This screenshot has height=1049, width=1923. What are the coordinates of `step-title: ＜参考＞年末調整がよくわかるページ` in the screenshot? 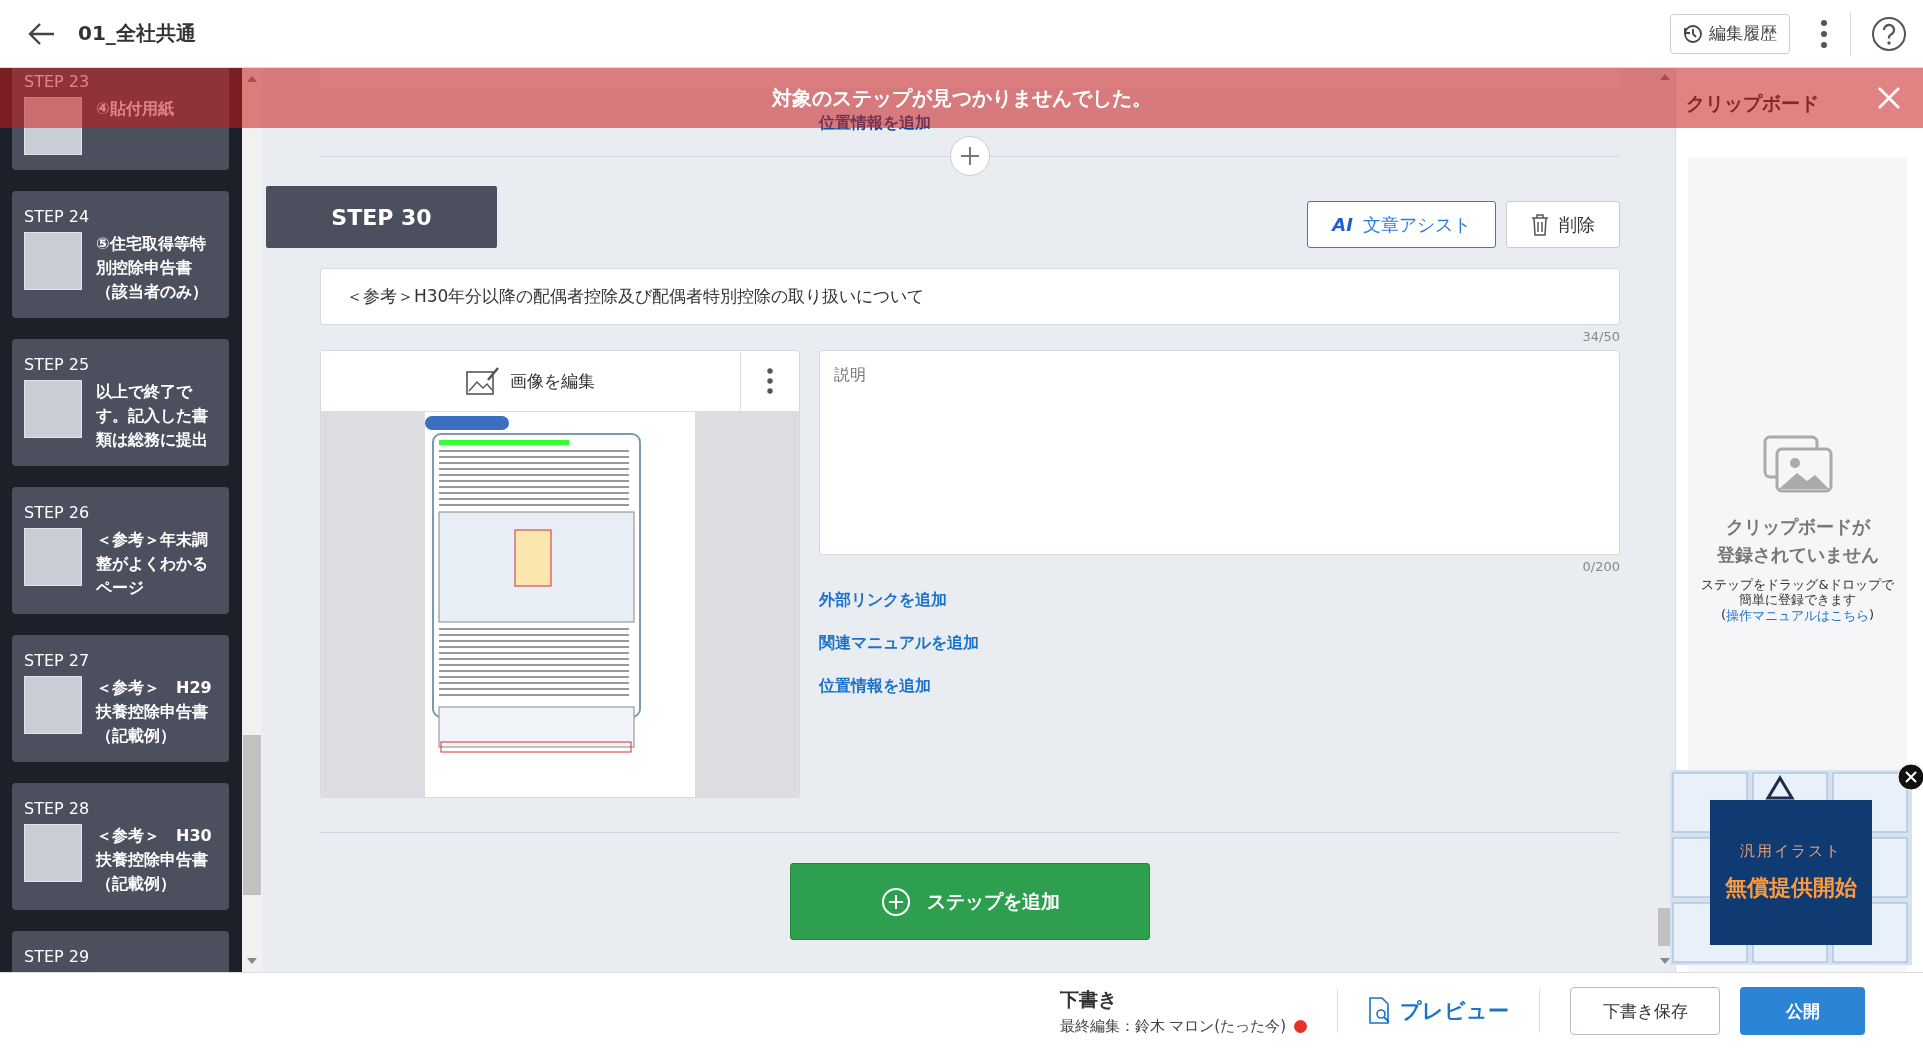 It's located at (152, 564).